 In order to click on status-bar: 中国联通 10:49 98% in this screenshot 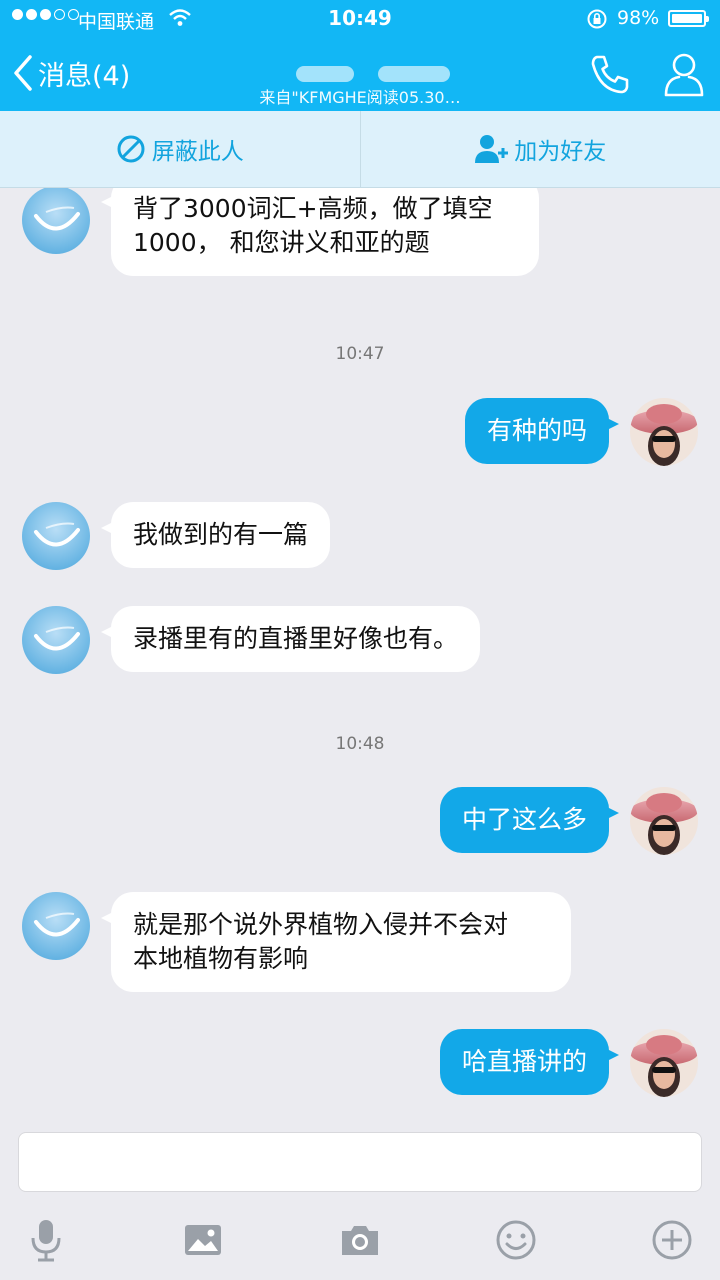, I will do `click(360, 19)`.